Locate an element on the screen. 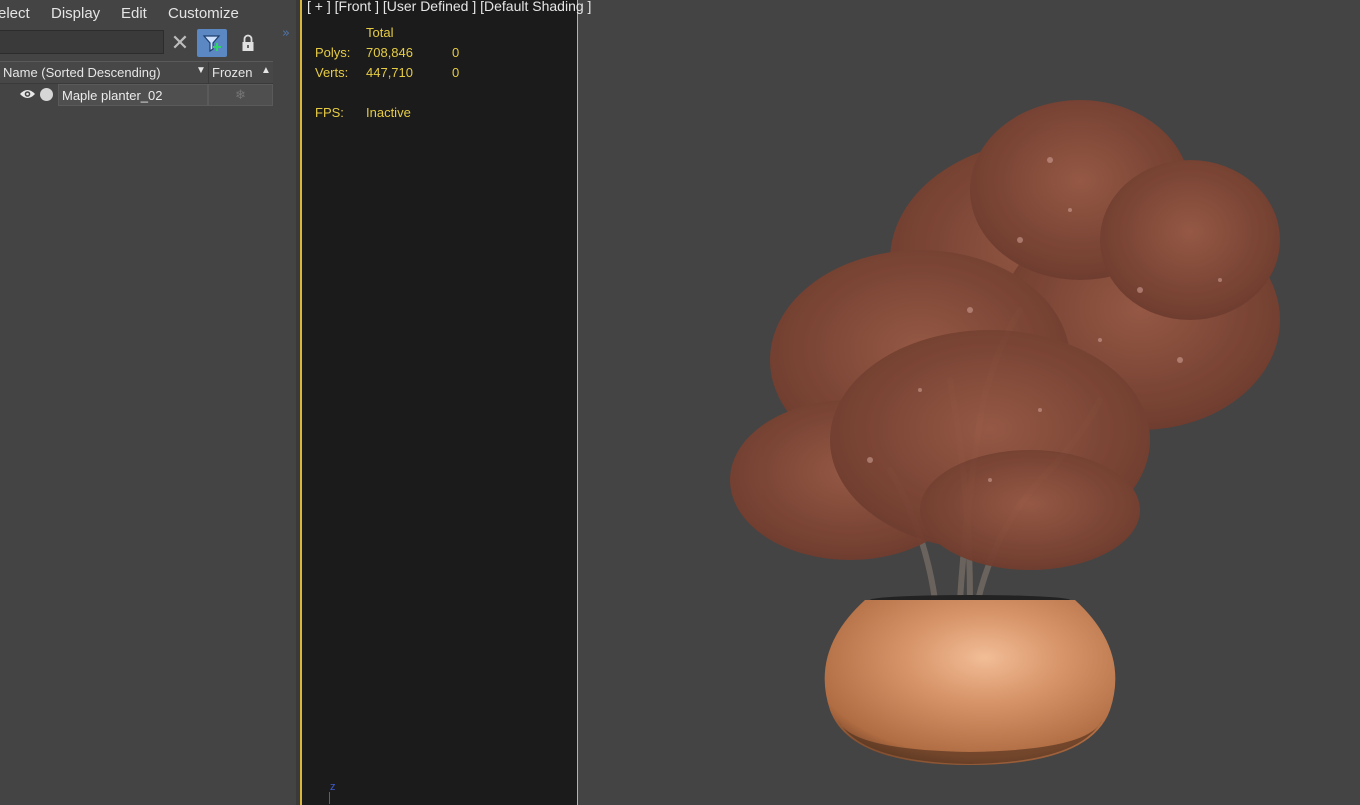  planter-pot is located at coordinates (970, 680).